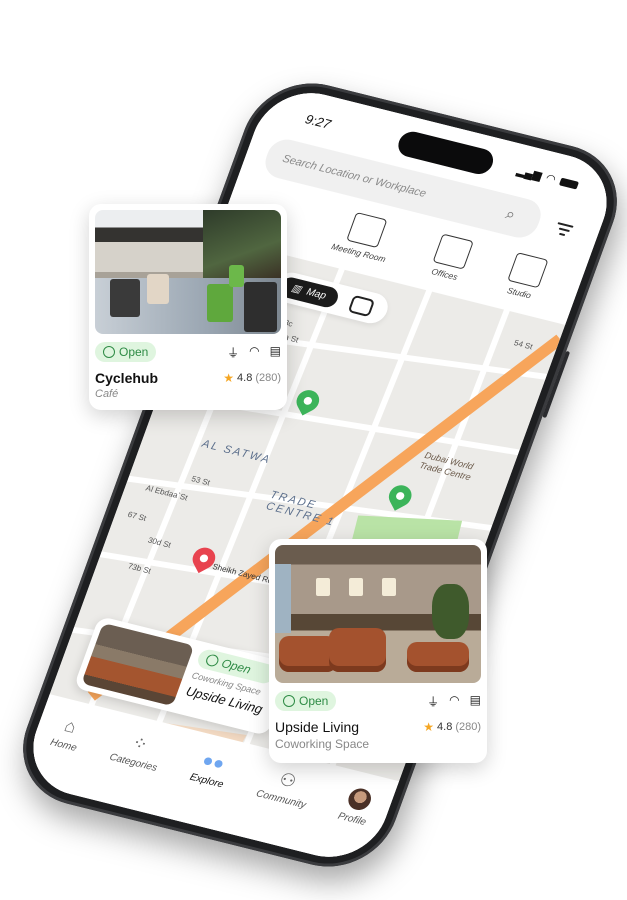 The image size is (627, 900). What do you see at coordinates (213, 761) in the screenshot?
I see `binoculars-icon: ●●` at bounding box center [213, 761].